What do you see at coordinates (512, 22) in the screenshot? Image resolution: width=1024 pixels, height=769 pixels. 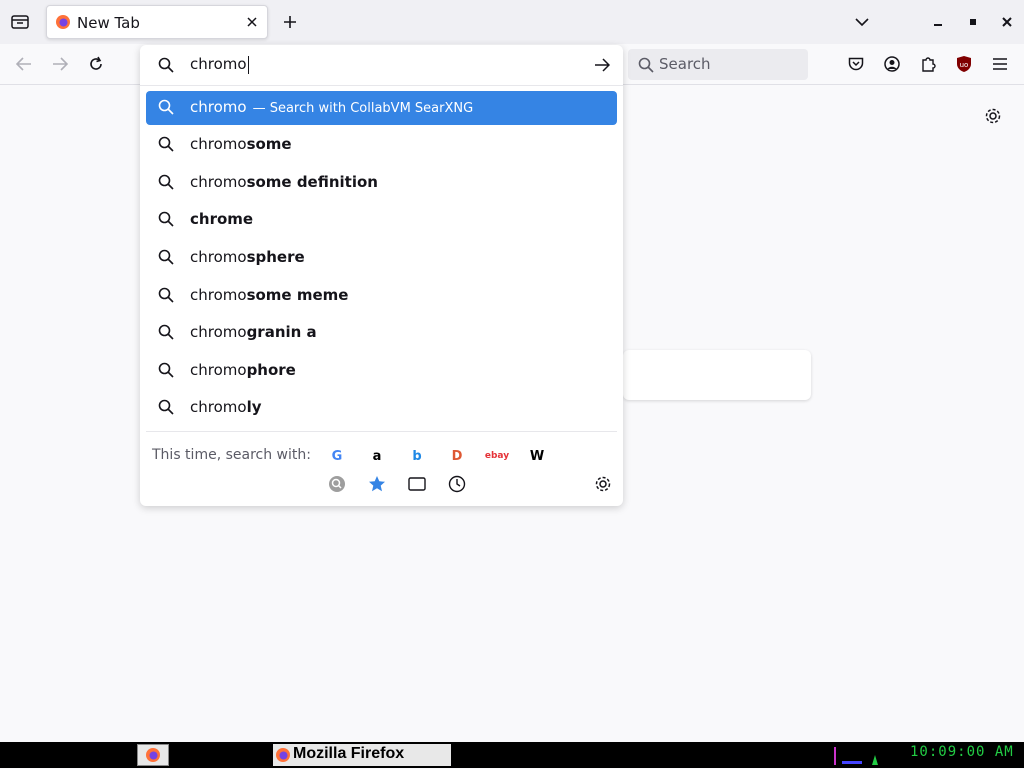 I see `tab-bar: New Tab` at bounding box center [512, 22].